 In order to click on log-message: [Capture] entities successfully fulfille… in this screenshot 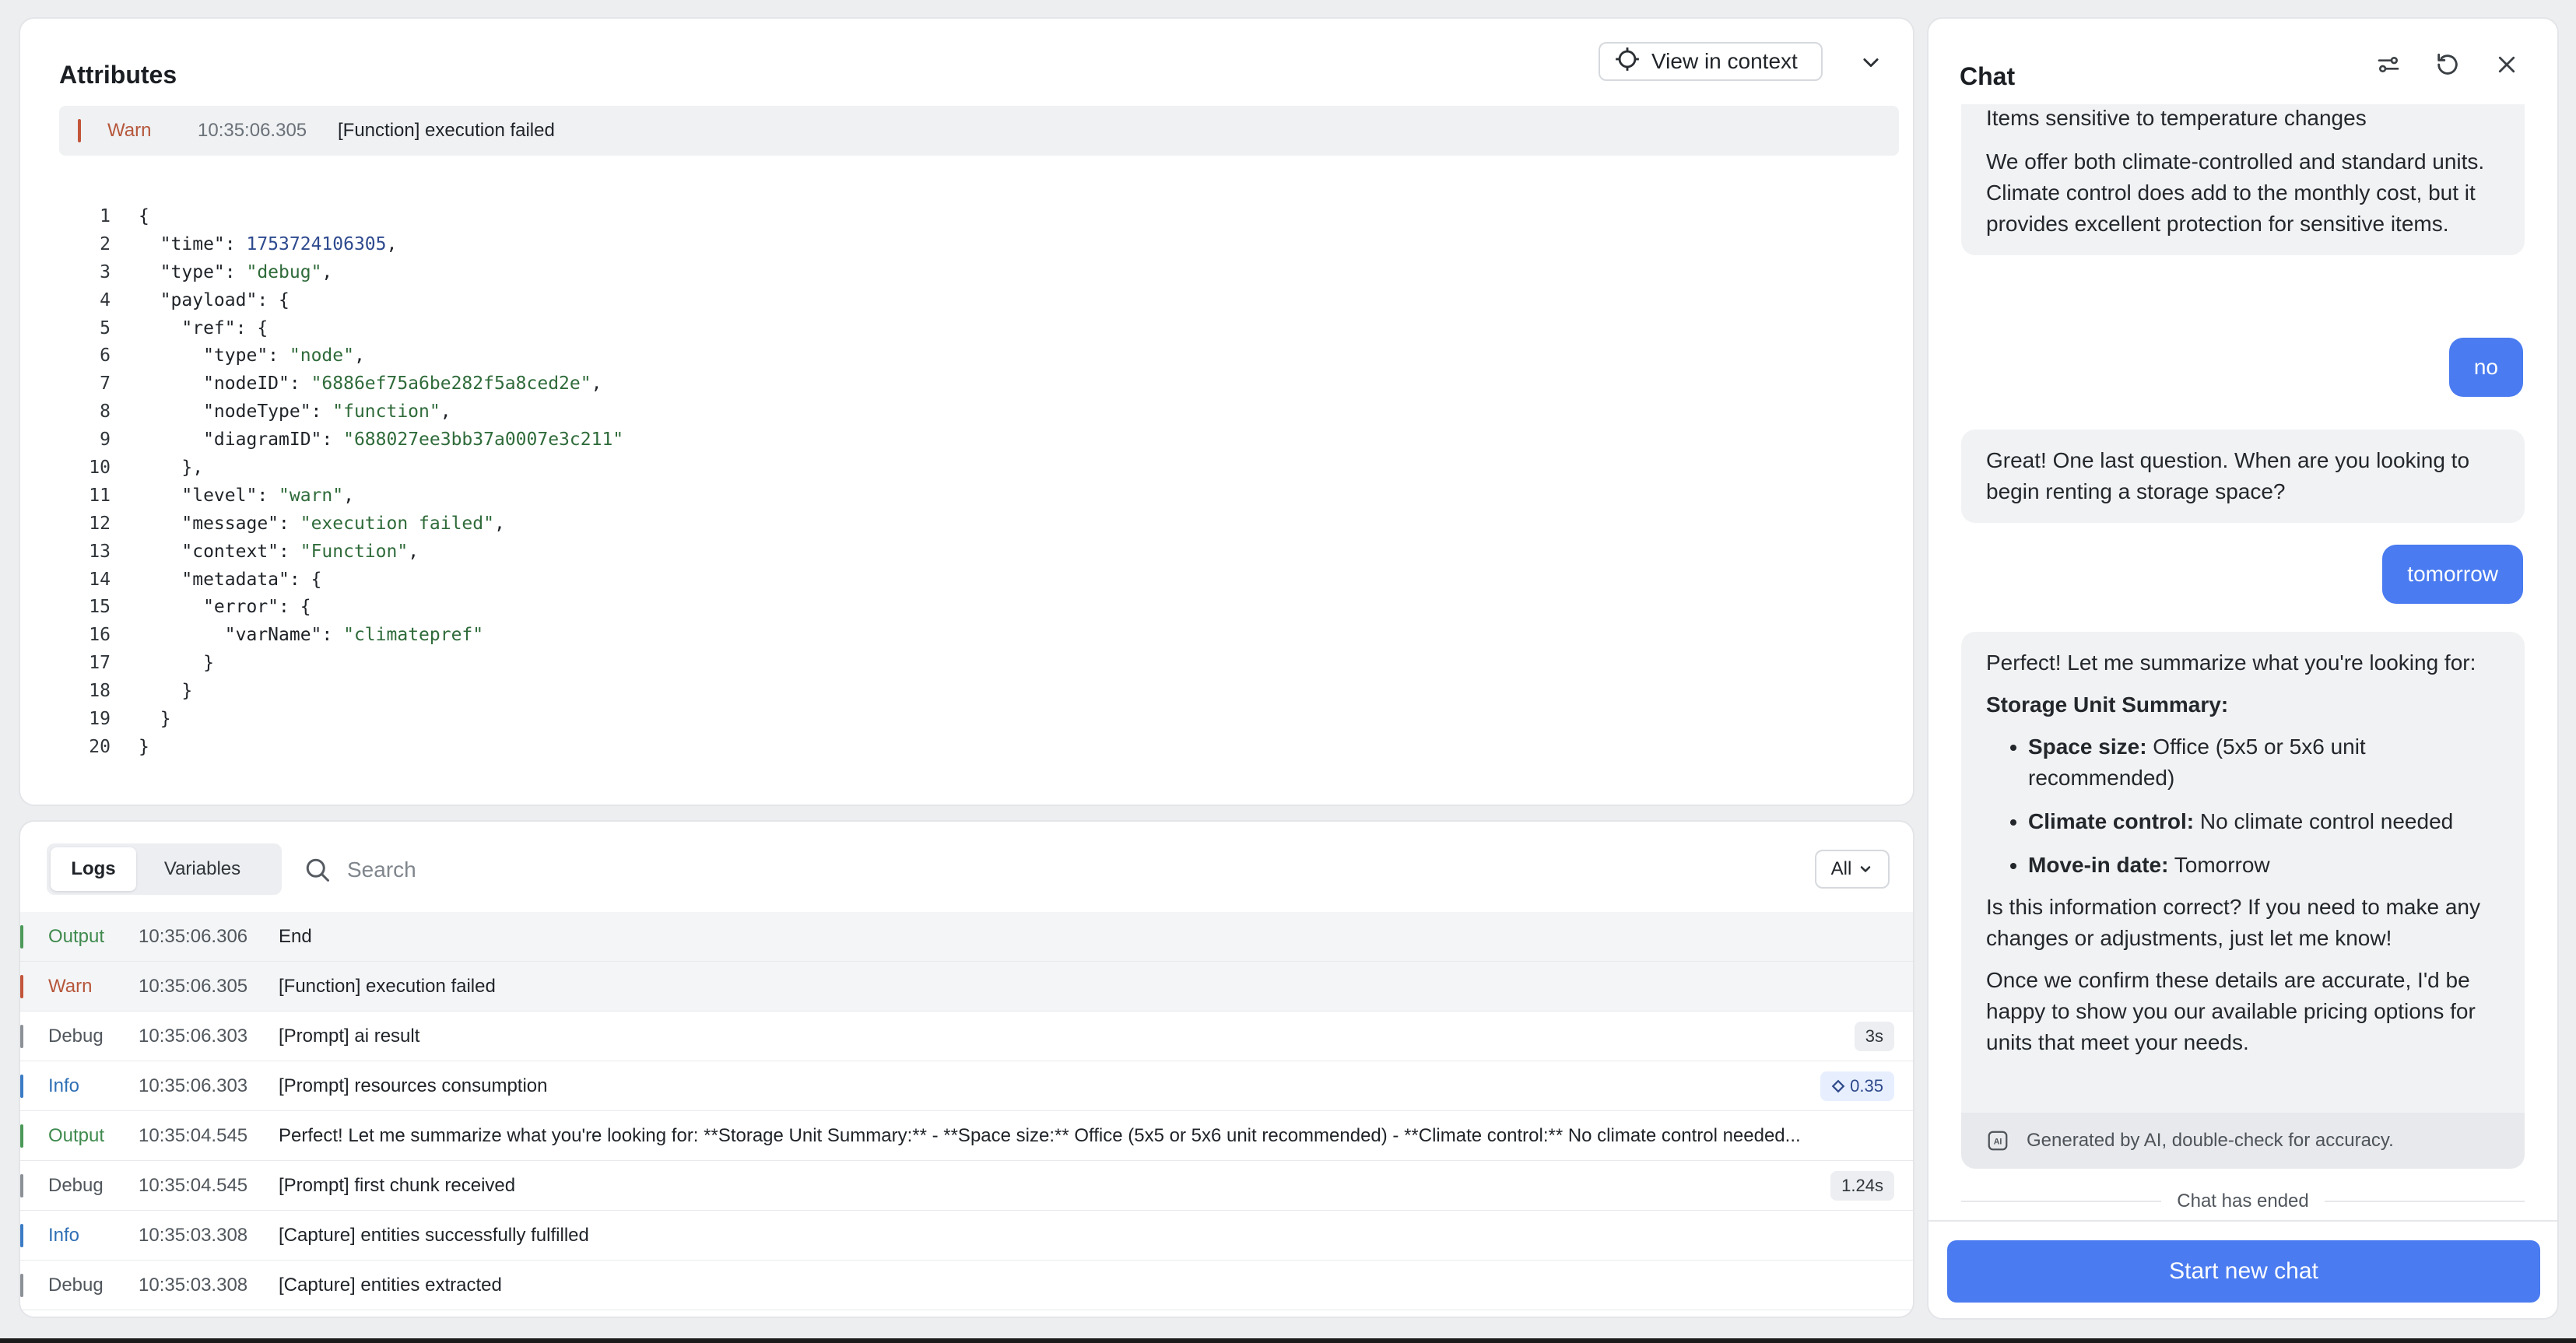, I will do `click(434, 1235)`.